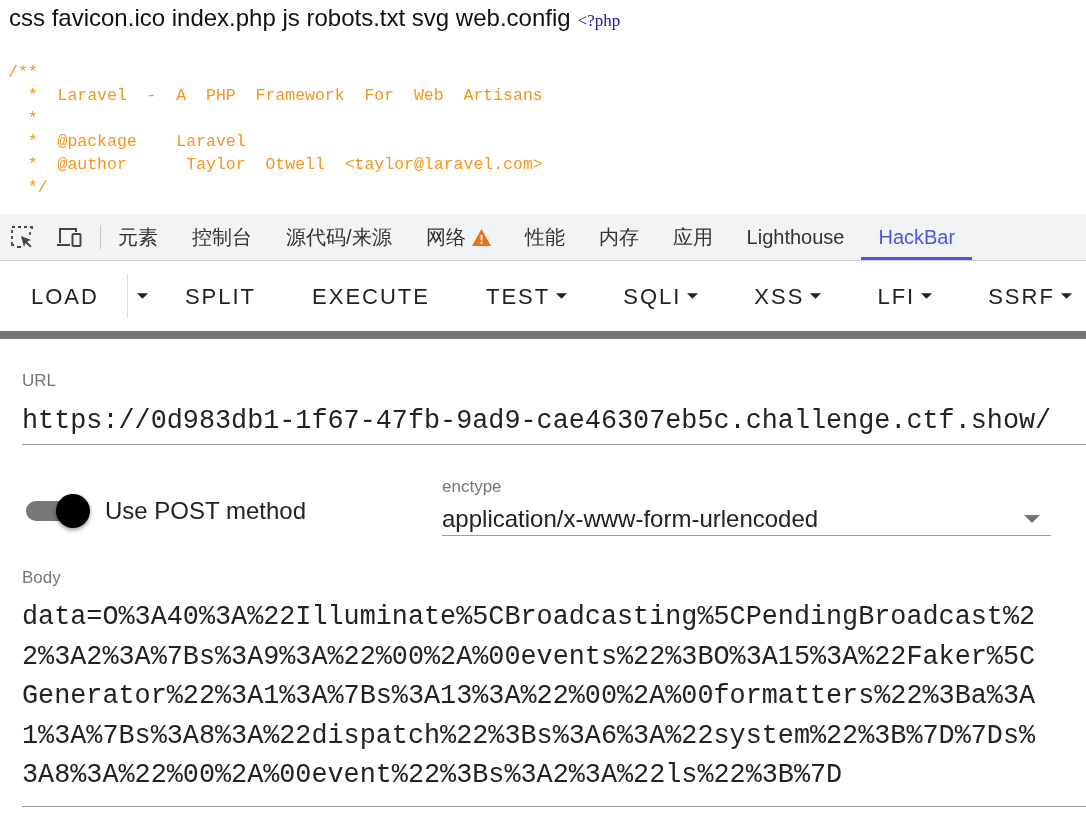  I want to click on php-open-tag: <?php, so click(599, 21).